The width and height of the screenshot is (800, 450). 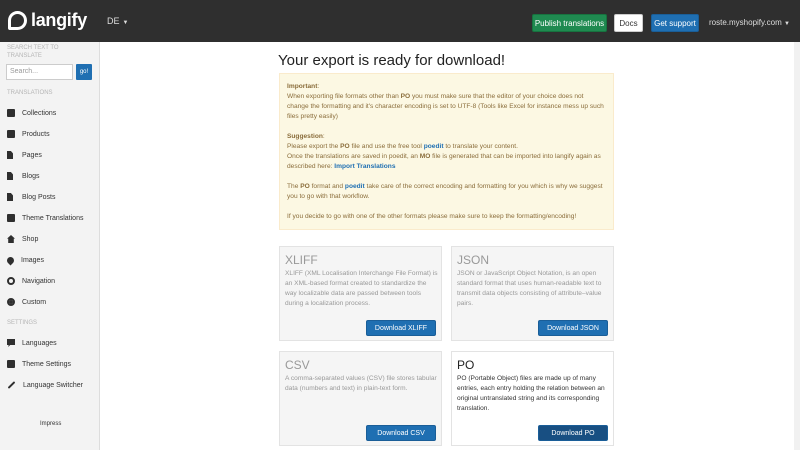 I want to click on language-label: DE, so click(x=113, y=21).